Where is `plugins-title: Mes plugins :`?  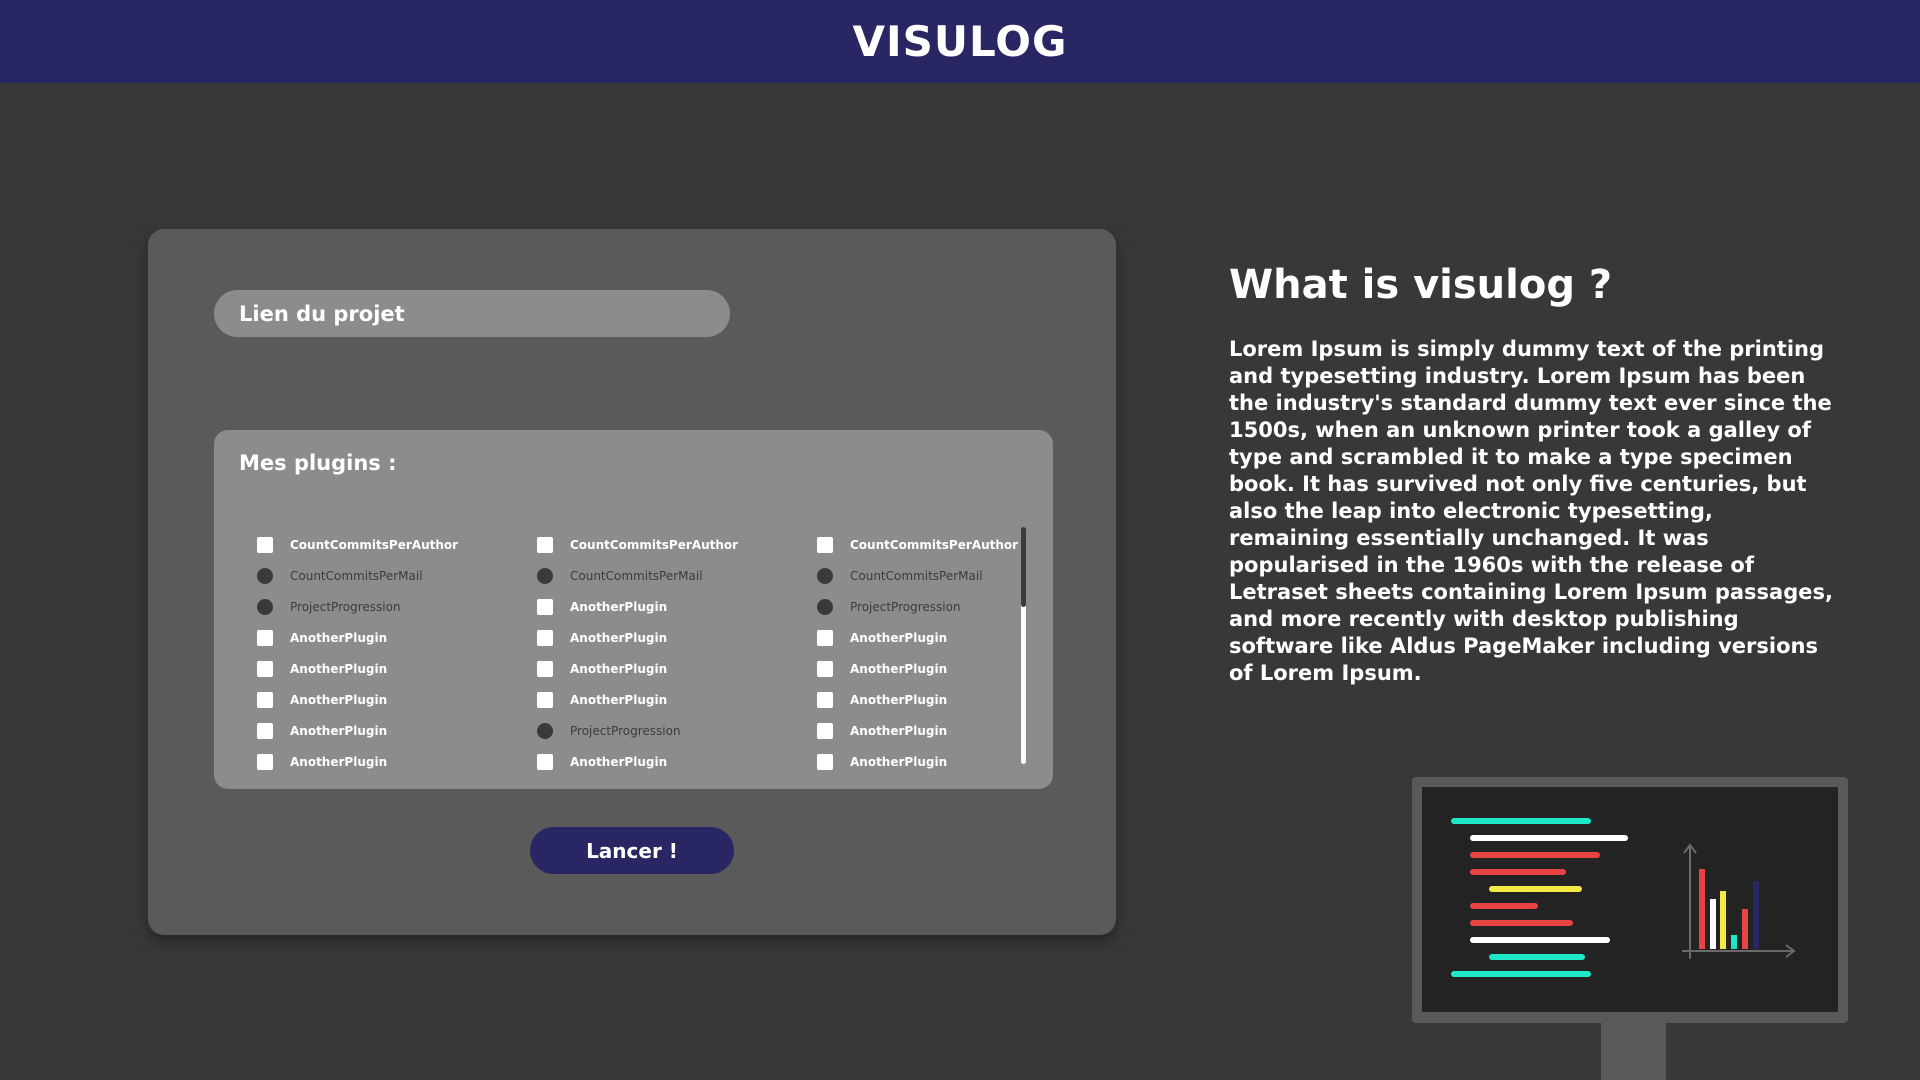 plugins-title: Mes plugins : is located at coordinates (318, 463).